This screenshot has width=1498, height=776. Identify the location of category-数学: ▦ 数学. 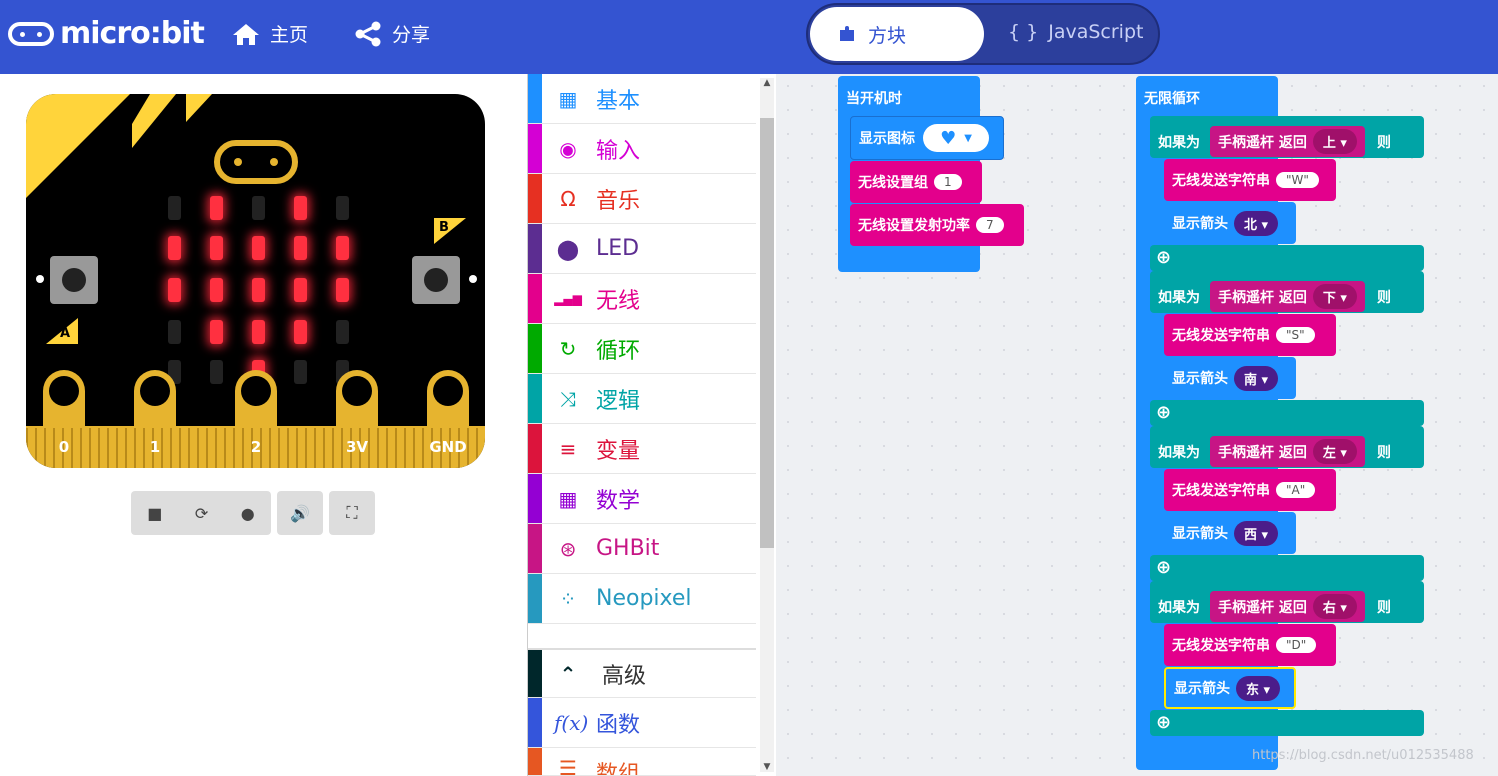
(642, 499).